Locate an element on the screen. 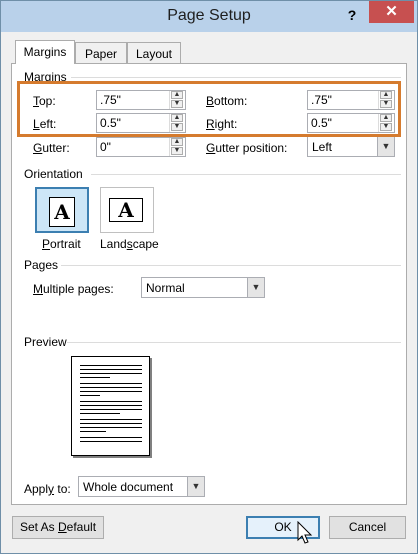 The width and height of the screenshot is (418, 554). pages-section-label: Pages is located at coordinates (41, 265).